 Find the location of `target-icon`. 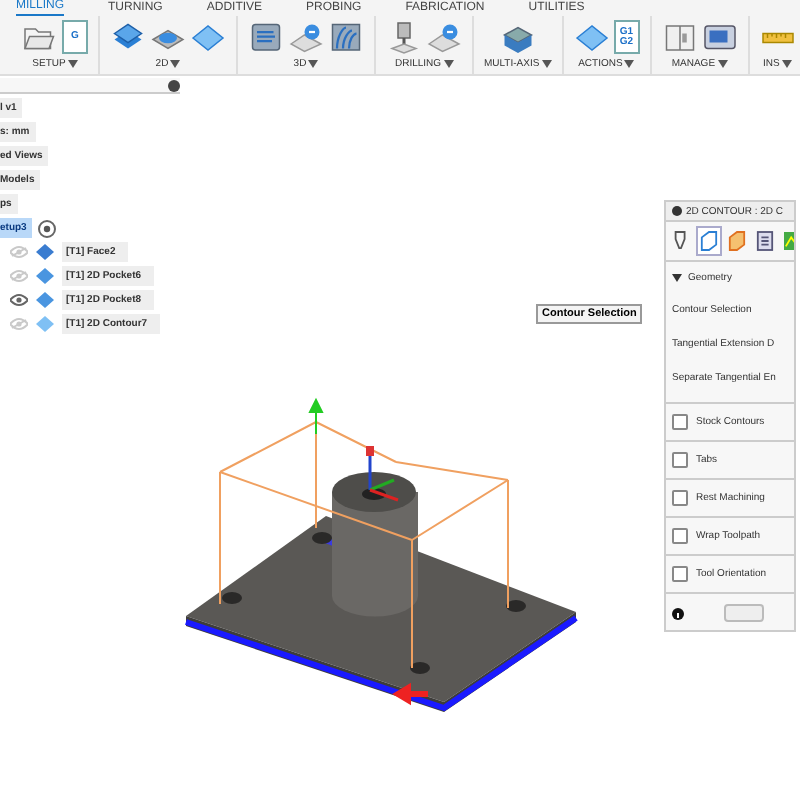

target-icon is located at coordinates (47, 228).